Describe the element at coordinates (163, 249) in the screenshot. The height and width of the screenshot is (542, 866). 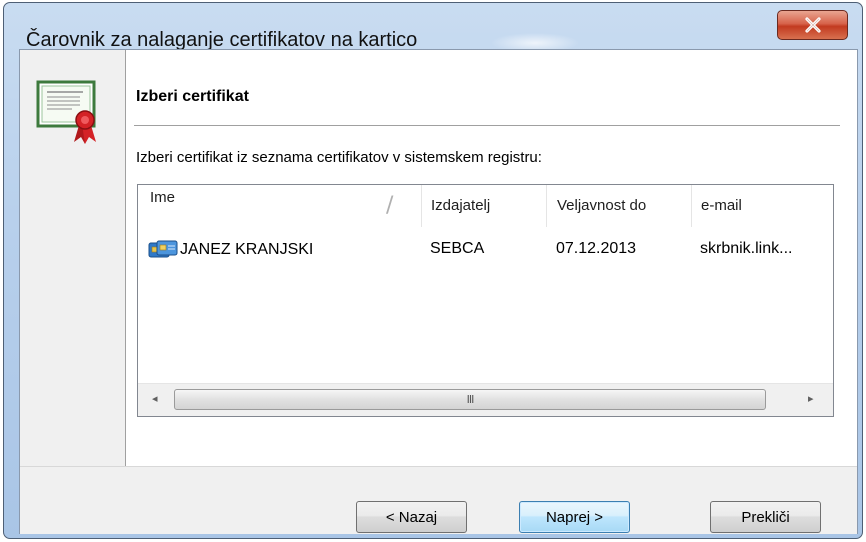
I see `smartcard-certificate-icon` at that location.